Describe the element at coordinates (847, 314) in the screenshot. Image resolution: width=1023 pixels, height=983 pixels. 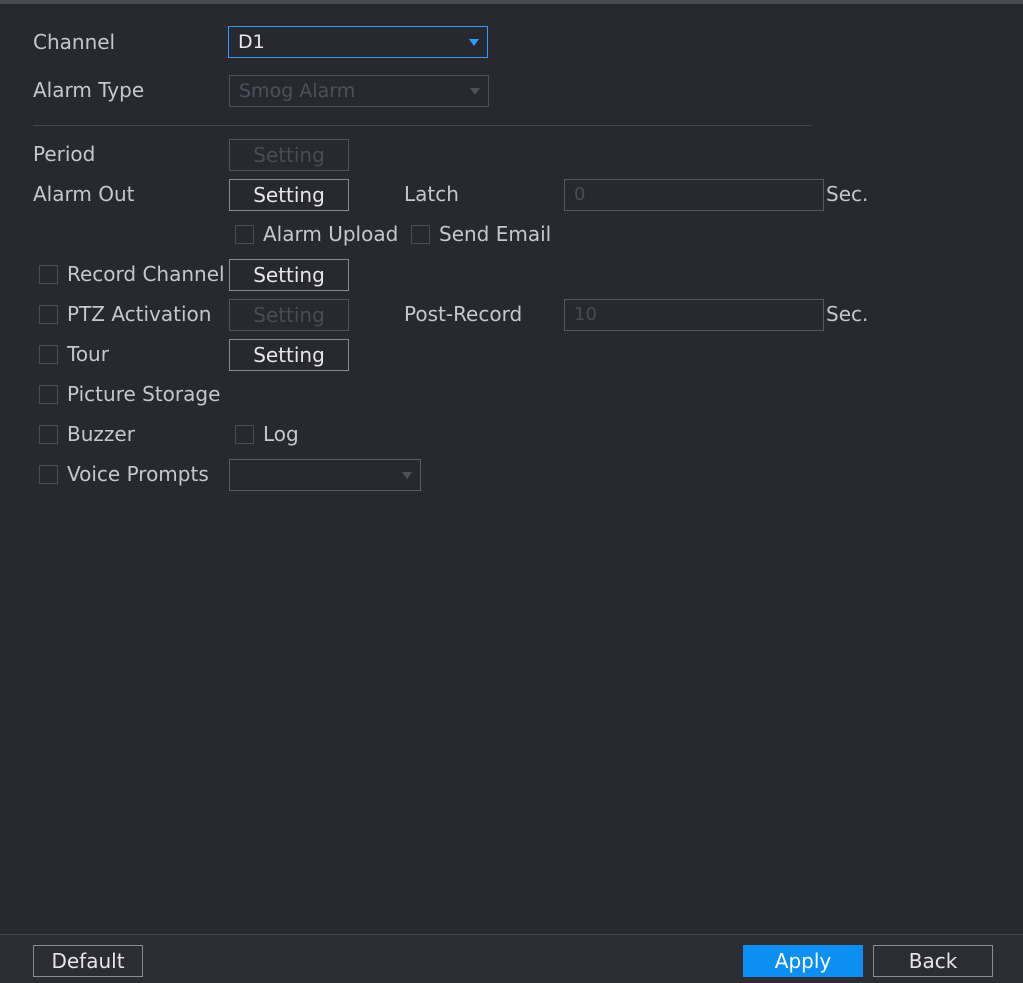
I see `post-record-unit: Sec.` at that location.